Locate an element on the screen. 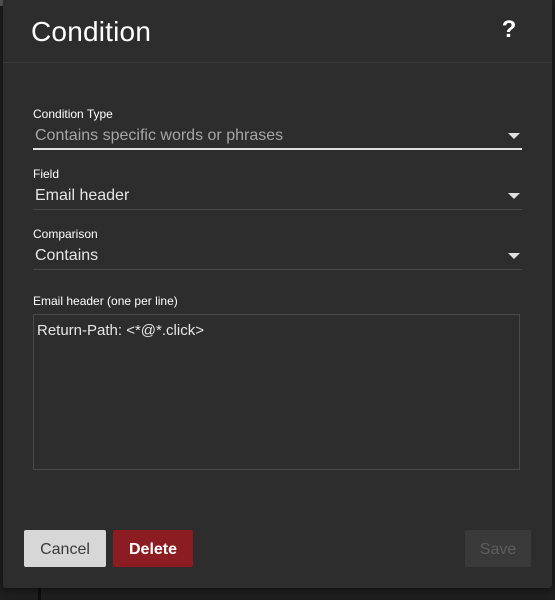  delete-button: Delete is located at coordinates (153, 548).